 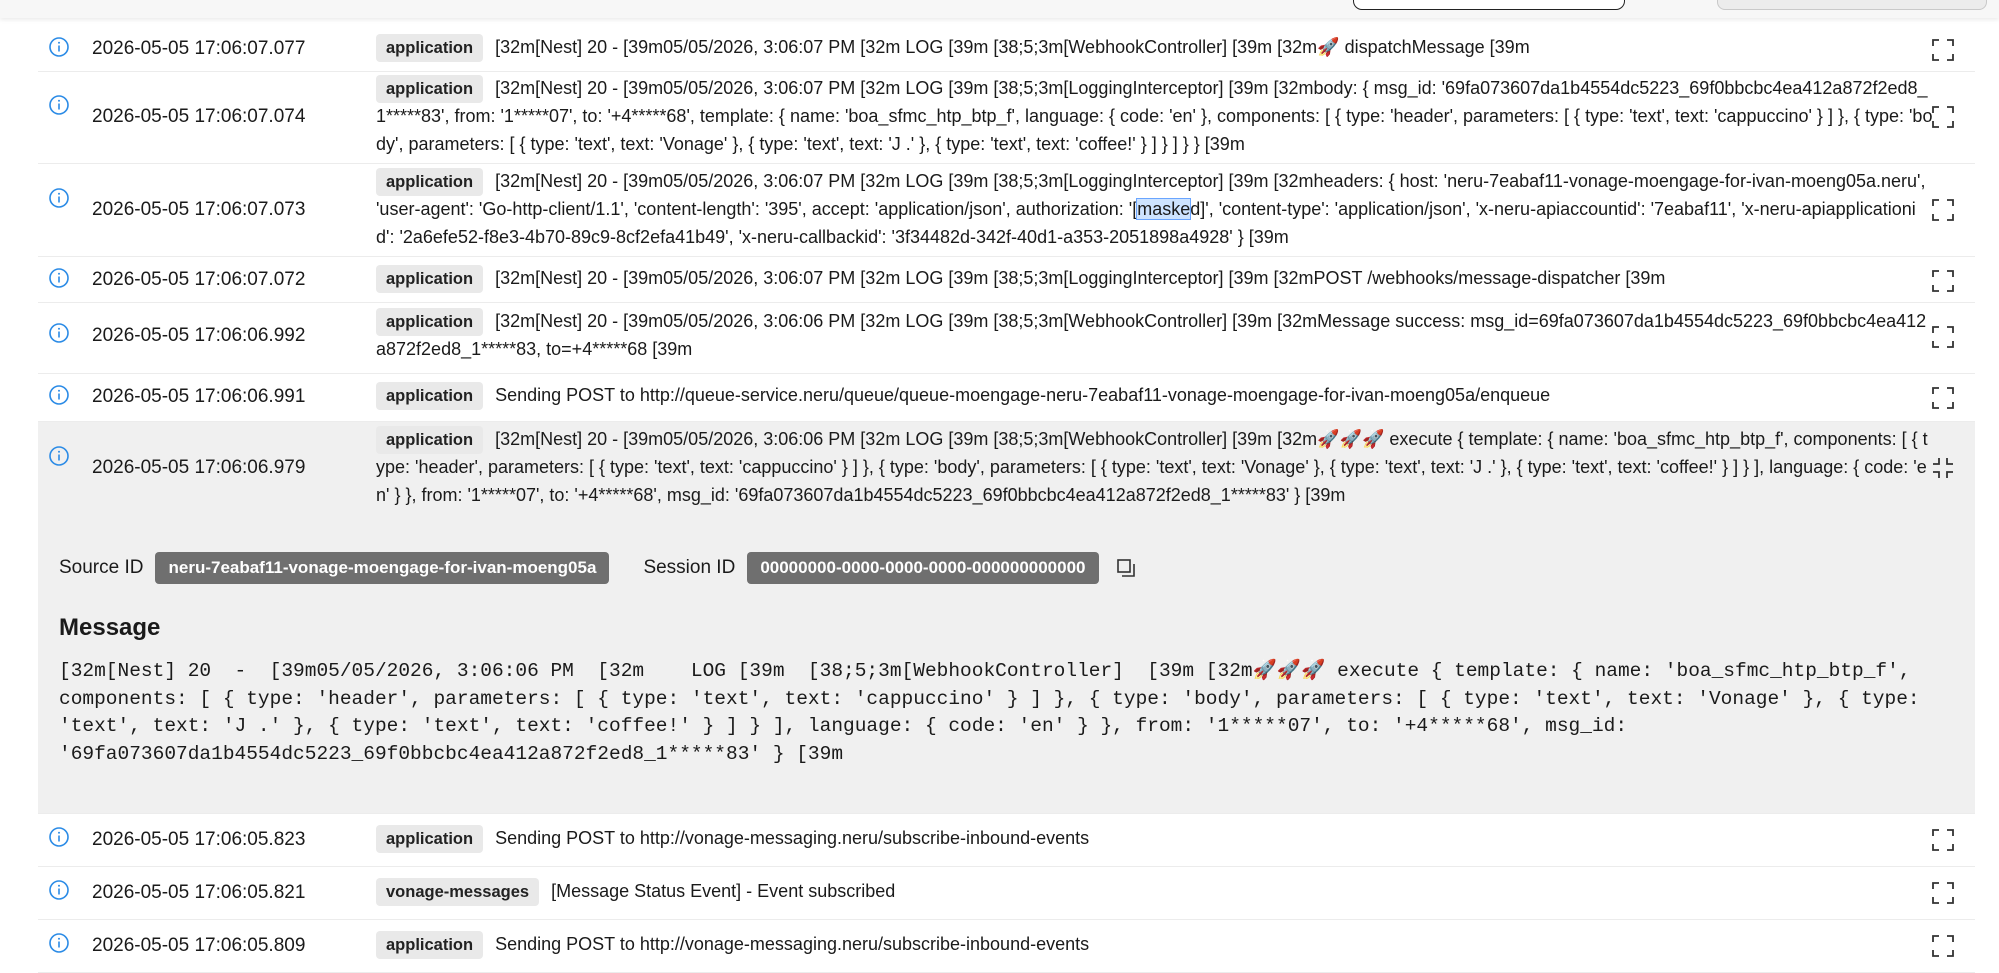 I want to click on log-timestamp: 2026-05-05 17:06:05.821, so click(x=199, y=892).